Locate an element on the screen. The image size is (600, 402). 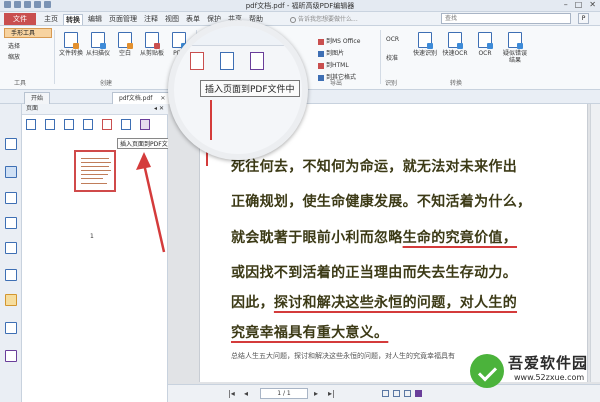
extract-page-icon is located at coordinates (88, 124).